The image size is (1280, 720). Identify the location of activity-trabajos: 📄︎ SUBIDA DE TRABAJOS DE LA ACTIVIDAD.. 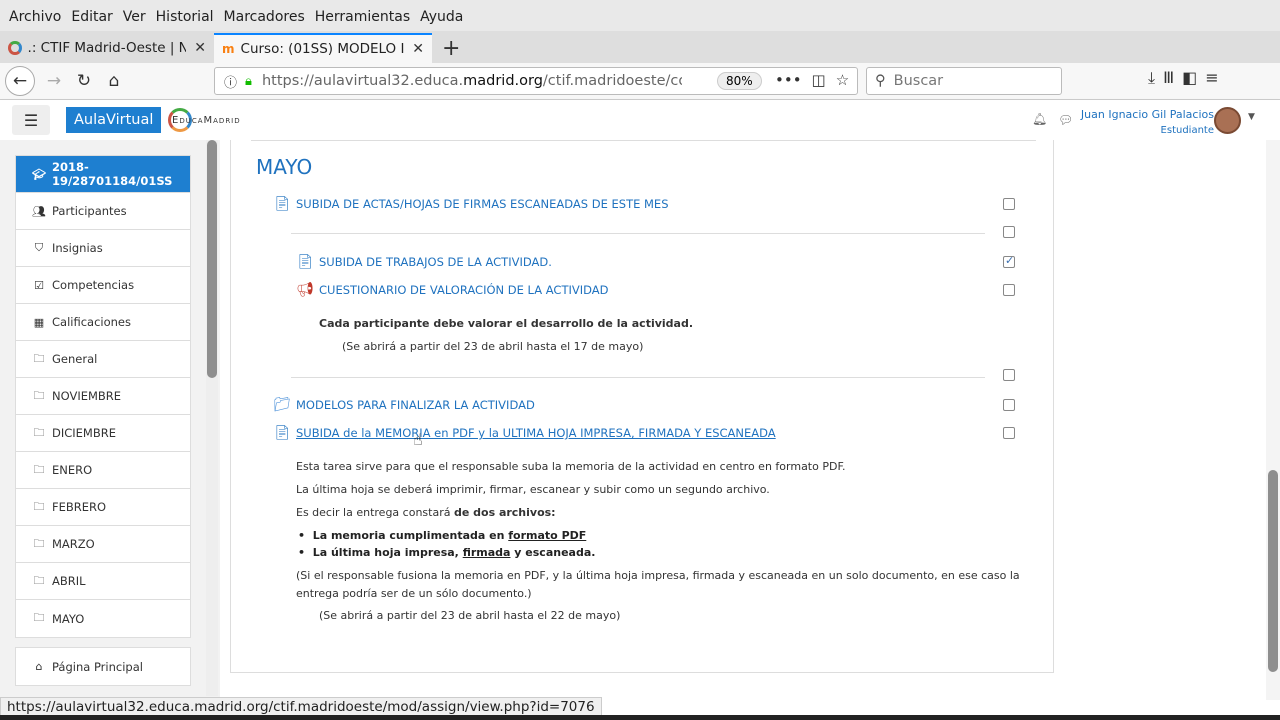
(424, 262).